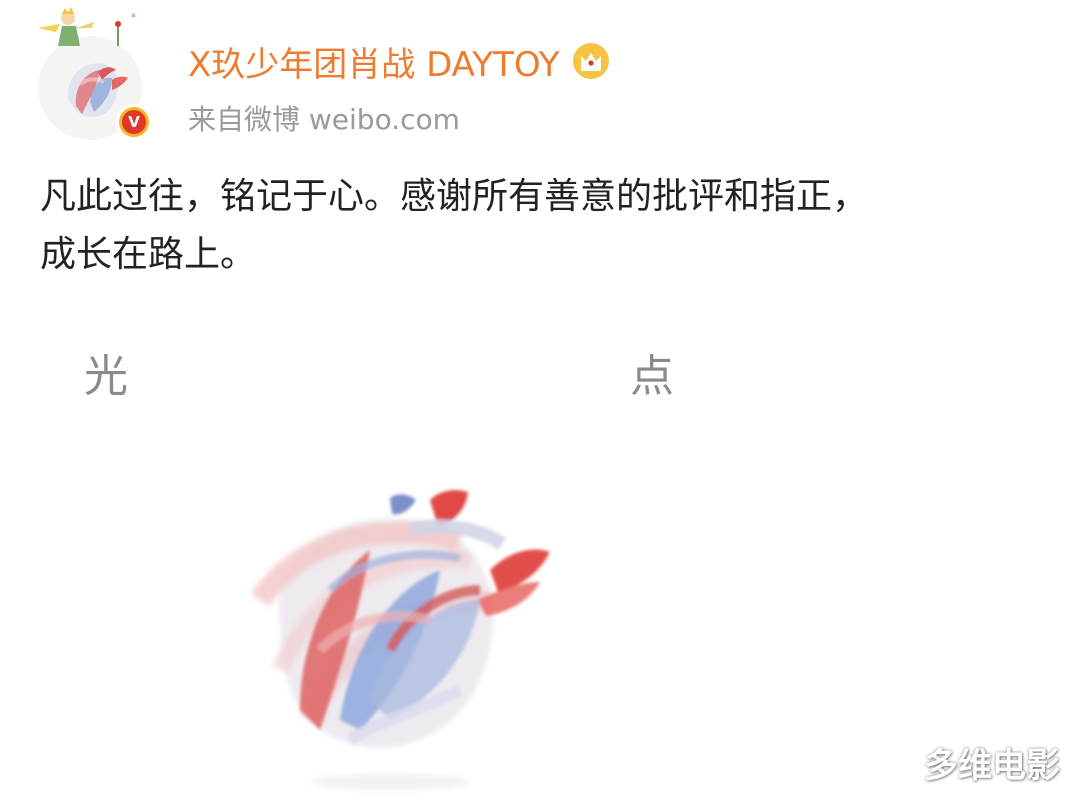  I want to click on post-body-line: 成长在路上。, so click(148, 254).